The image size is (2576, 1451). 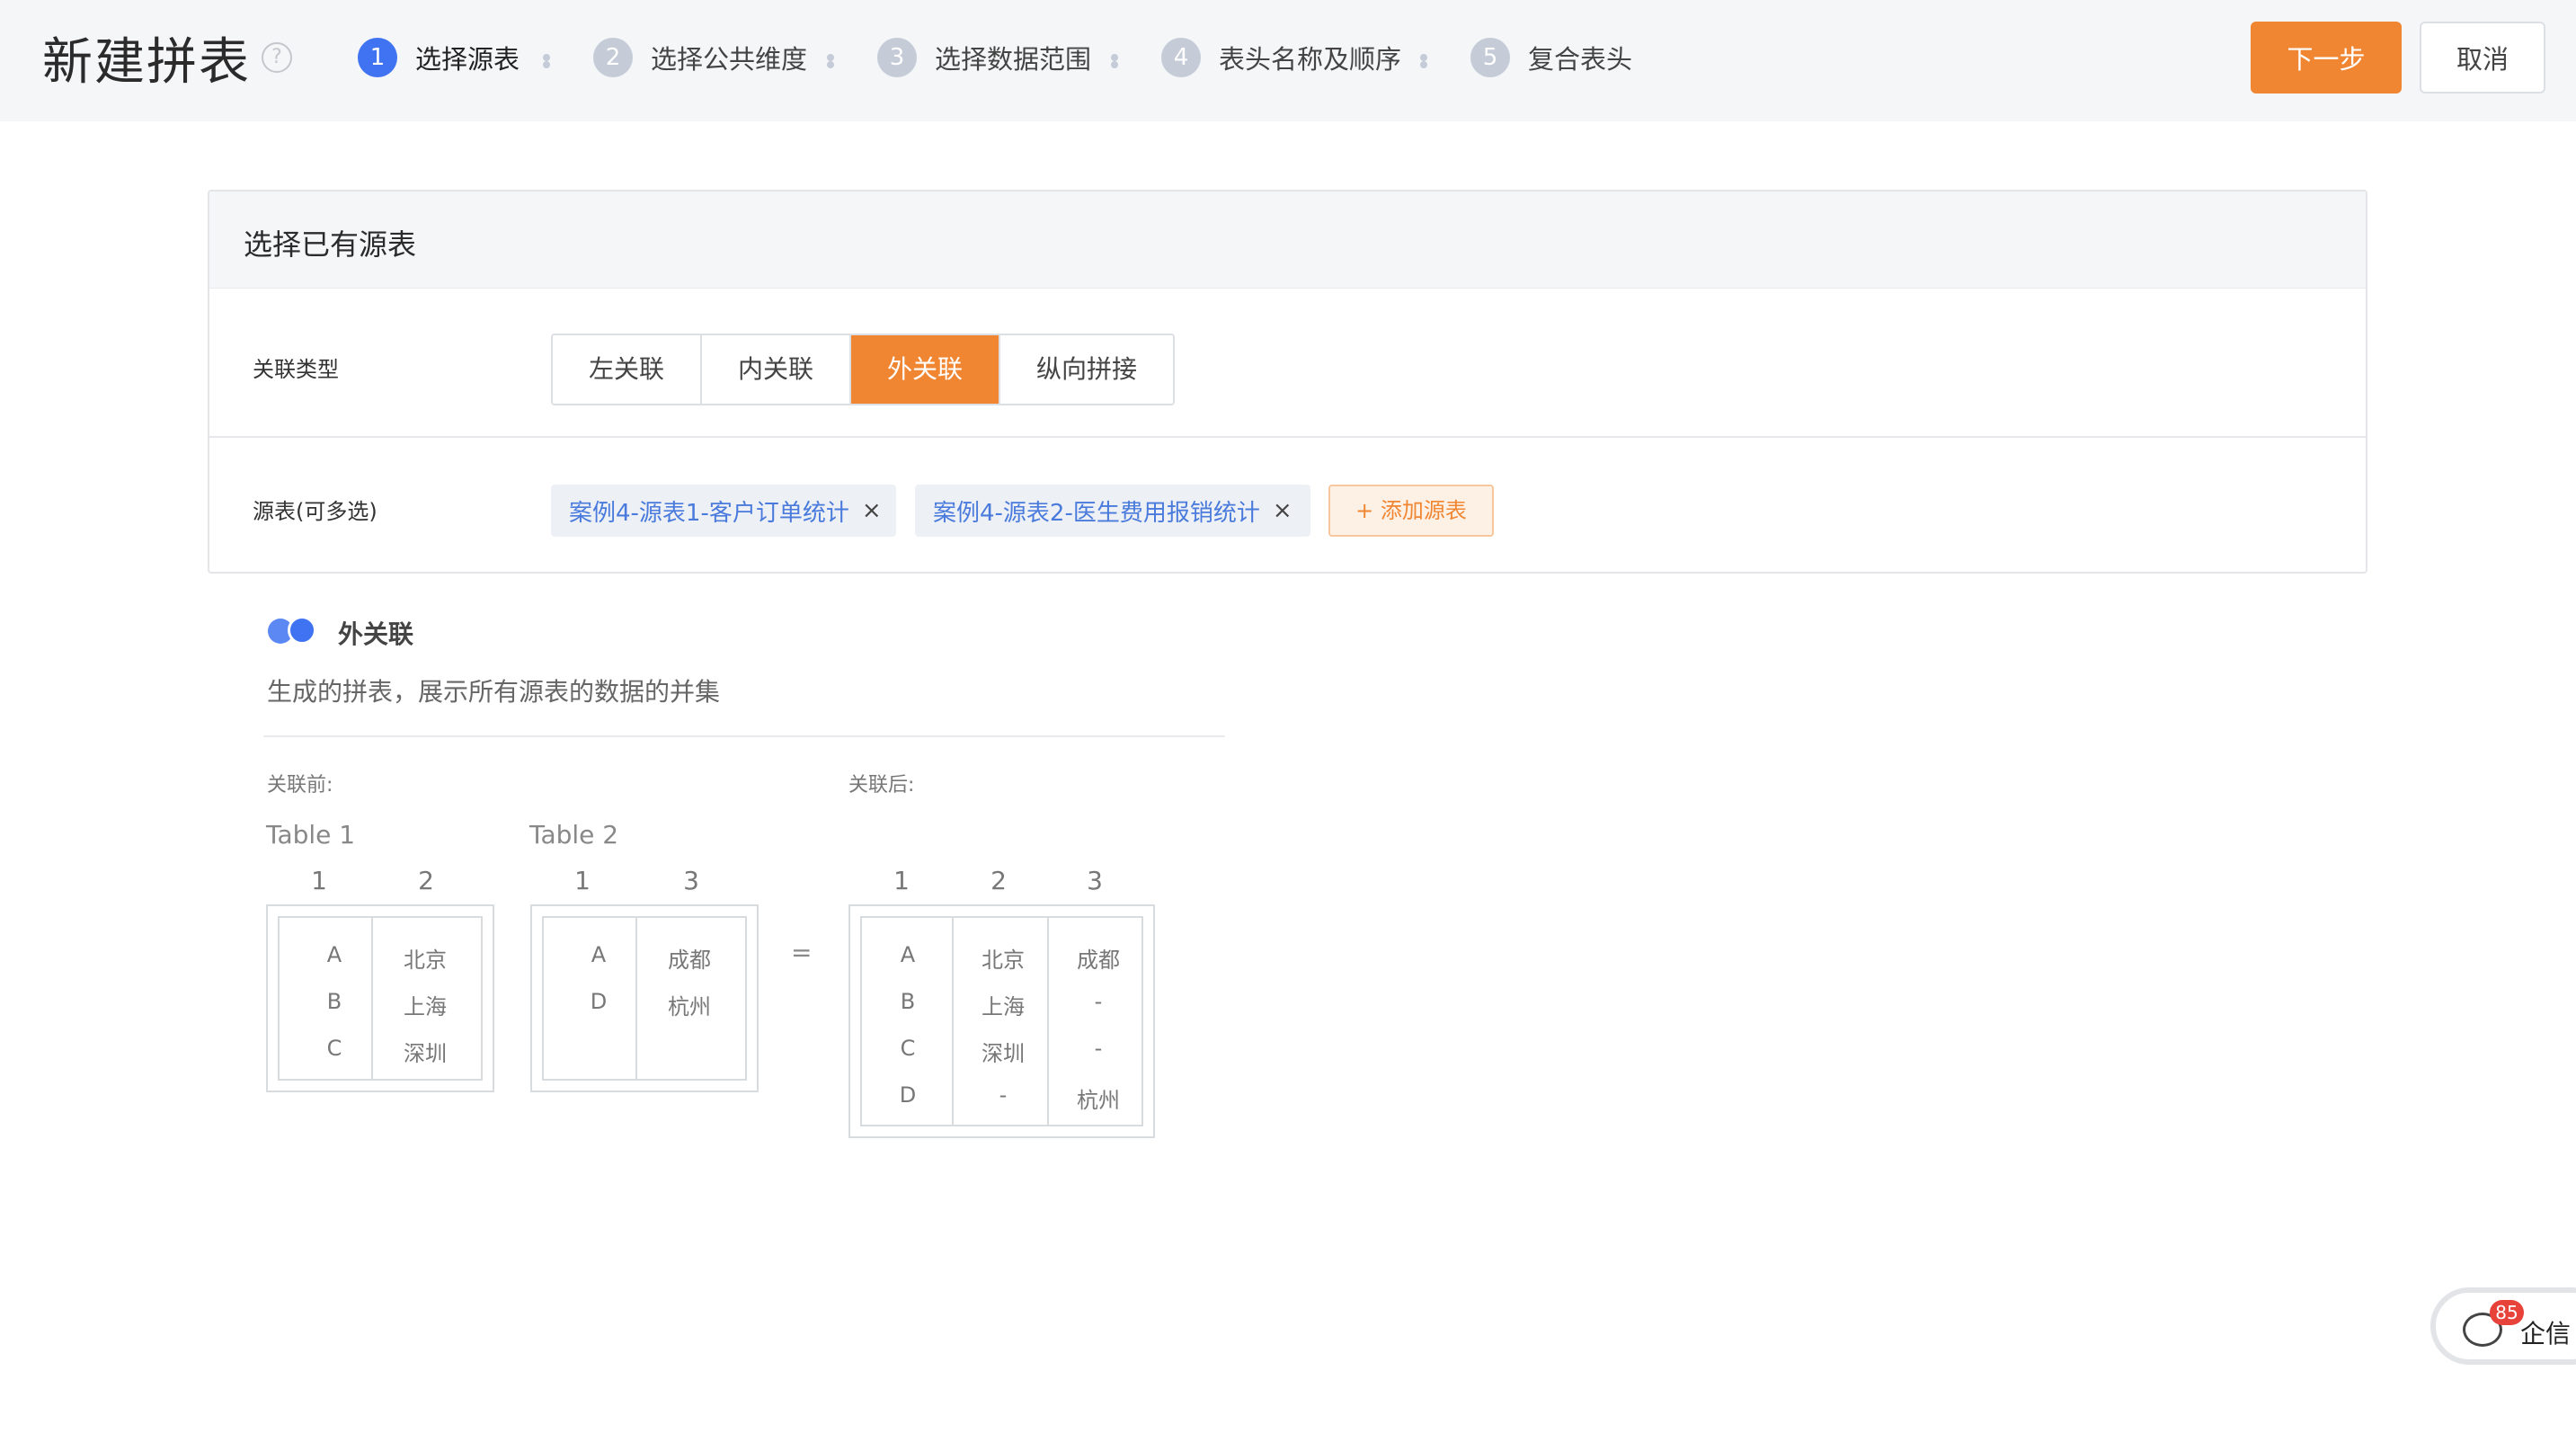 I want to click on table2-diagram: A D 成都 杭州, so click(x=644, y=998).